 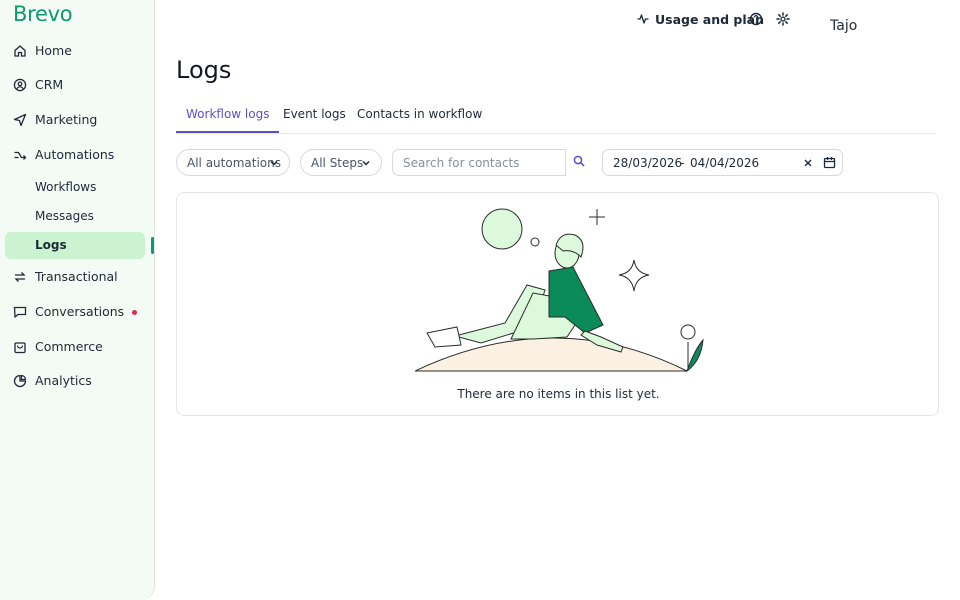 I want to click on steps-dropdown-value: All Steps, so click(x=337, y=162).